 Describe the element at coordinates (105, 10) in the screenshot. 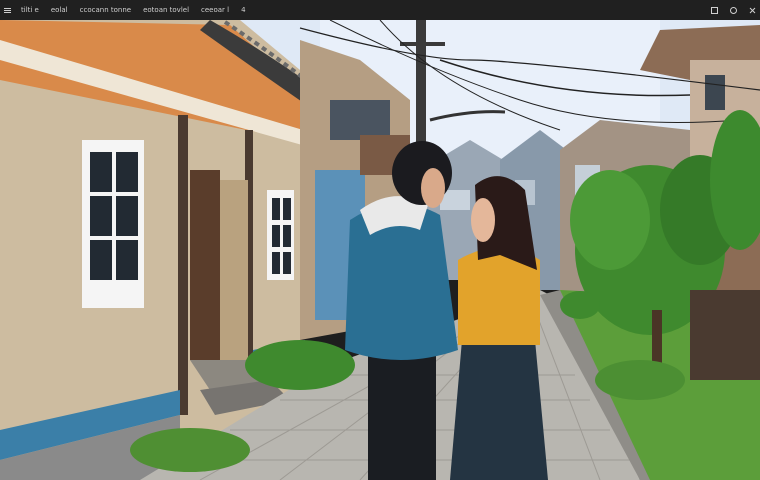

I see `menu-item-3: ccocann tonne` at that location.